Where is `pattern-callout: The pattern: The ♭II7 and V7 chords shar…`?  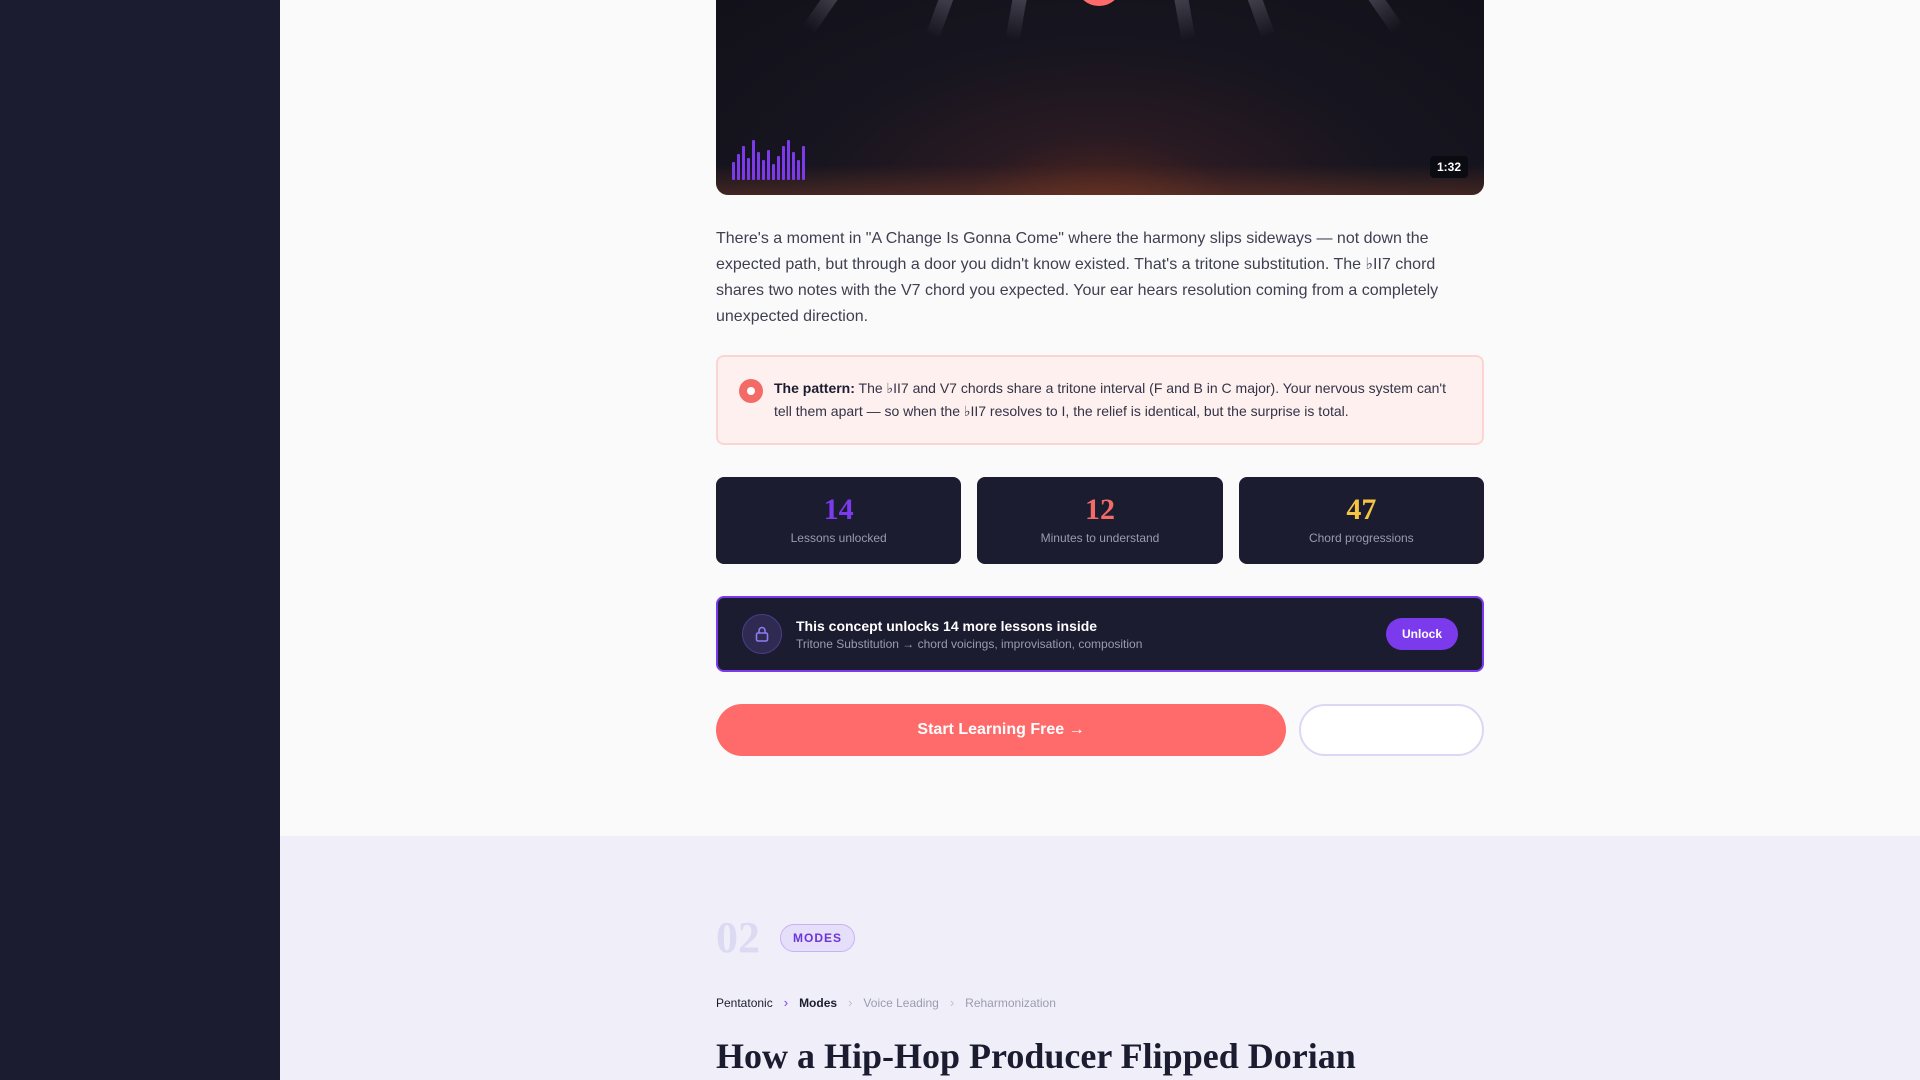 pattern-callout: The pattern: The ♭II7 and V7 chords shar… is located at coordinates (1100, 400).